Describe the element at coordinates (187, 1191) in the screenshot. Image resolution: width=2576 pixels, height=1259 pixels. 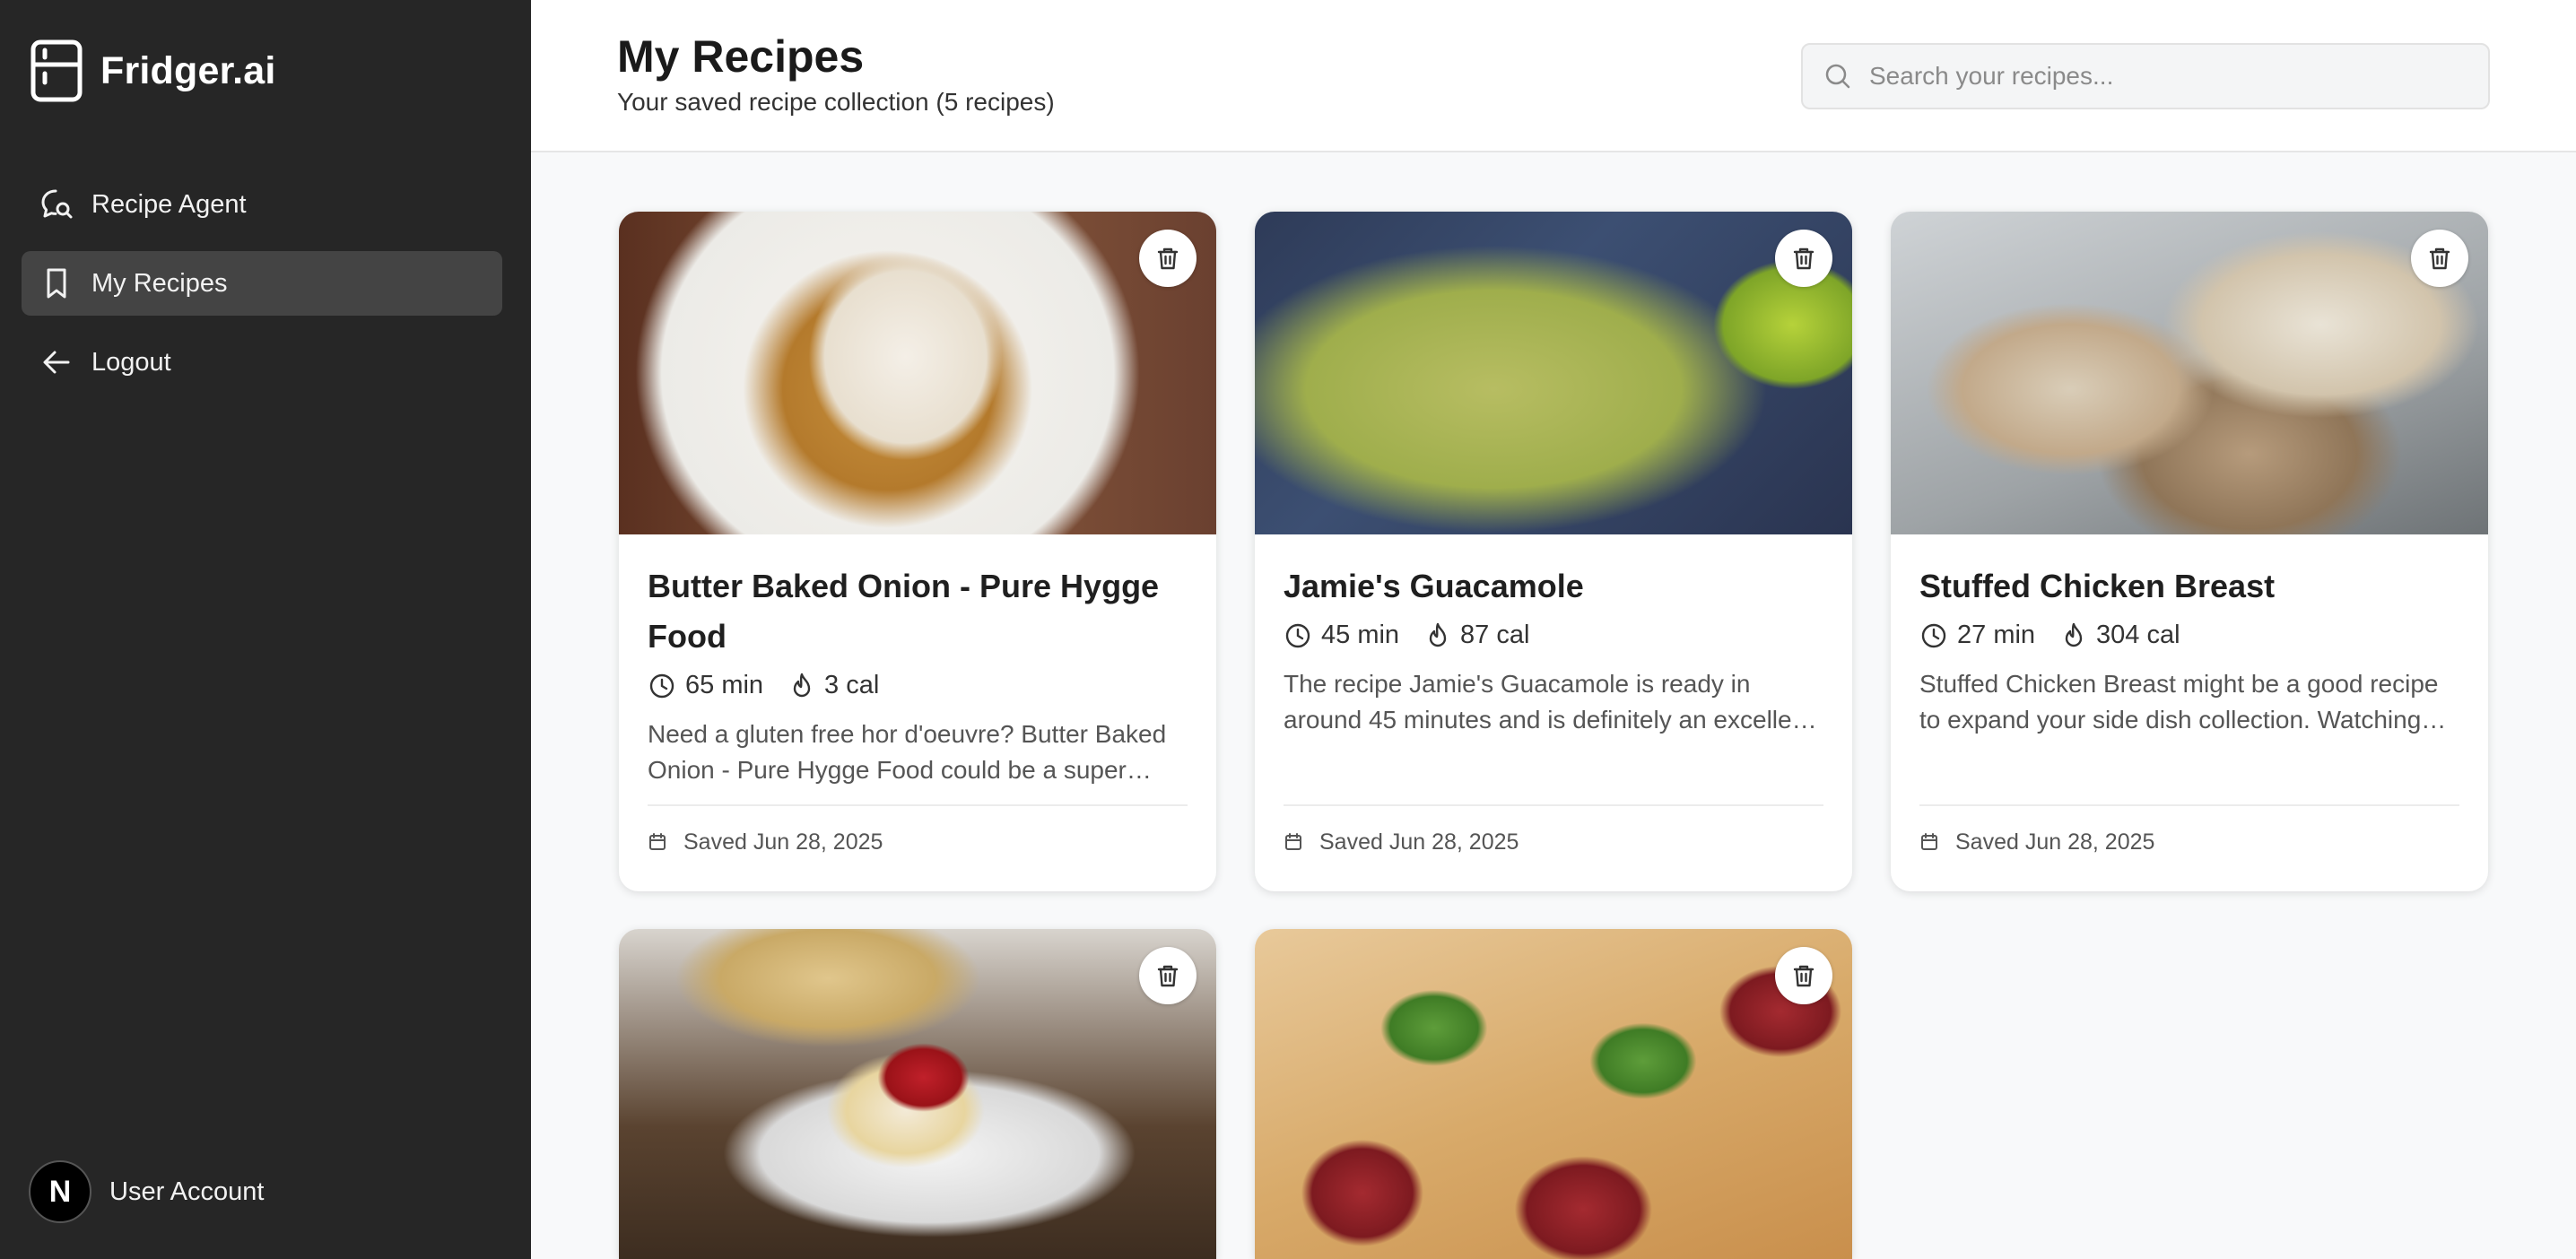
I see `user-account-label: User Account` at that location.